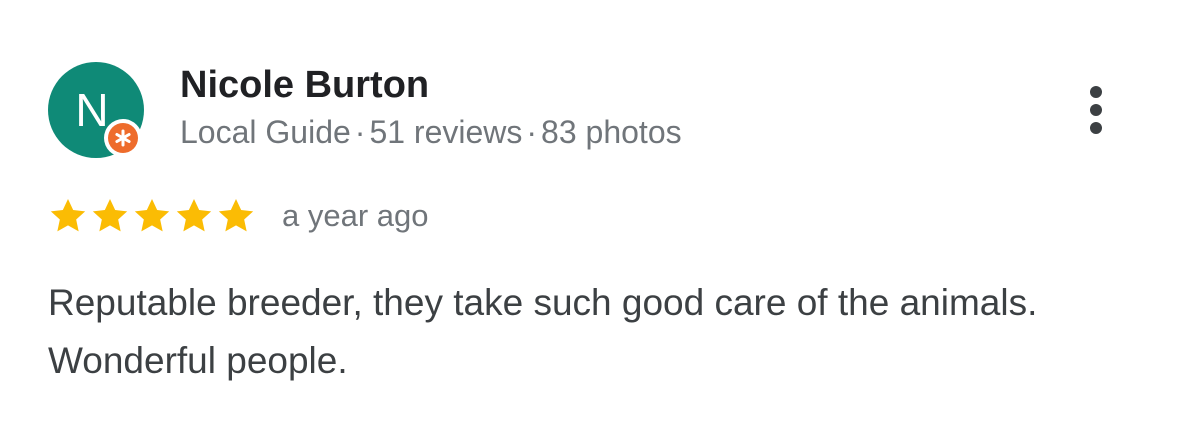  Describe the element at coordinates (265, 132) in the screenshot. I see `local-guide-label: Local Guide` at that location.